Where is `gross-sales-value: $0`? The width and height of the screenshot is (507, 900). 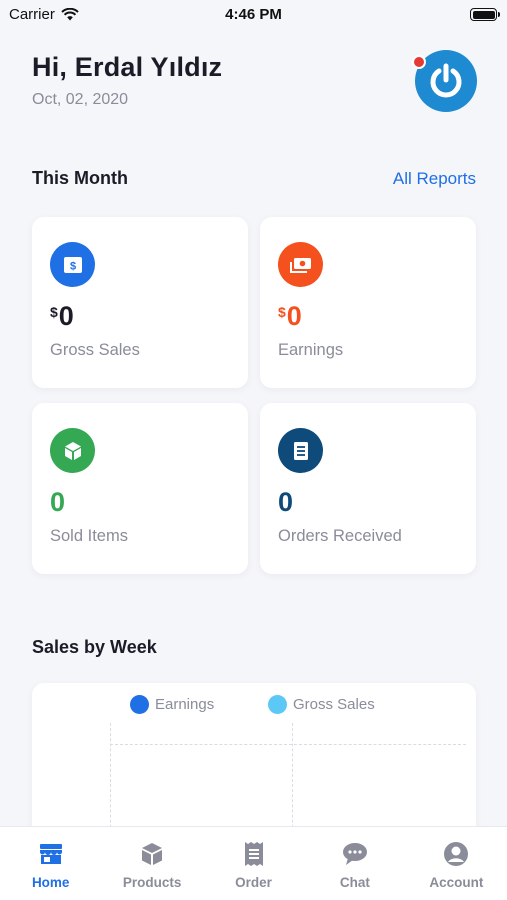
gross-sales-value: $0 is located at coordinates (62, 316).